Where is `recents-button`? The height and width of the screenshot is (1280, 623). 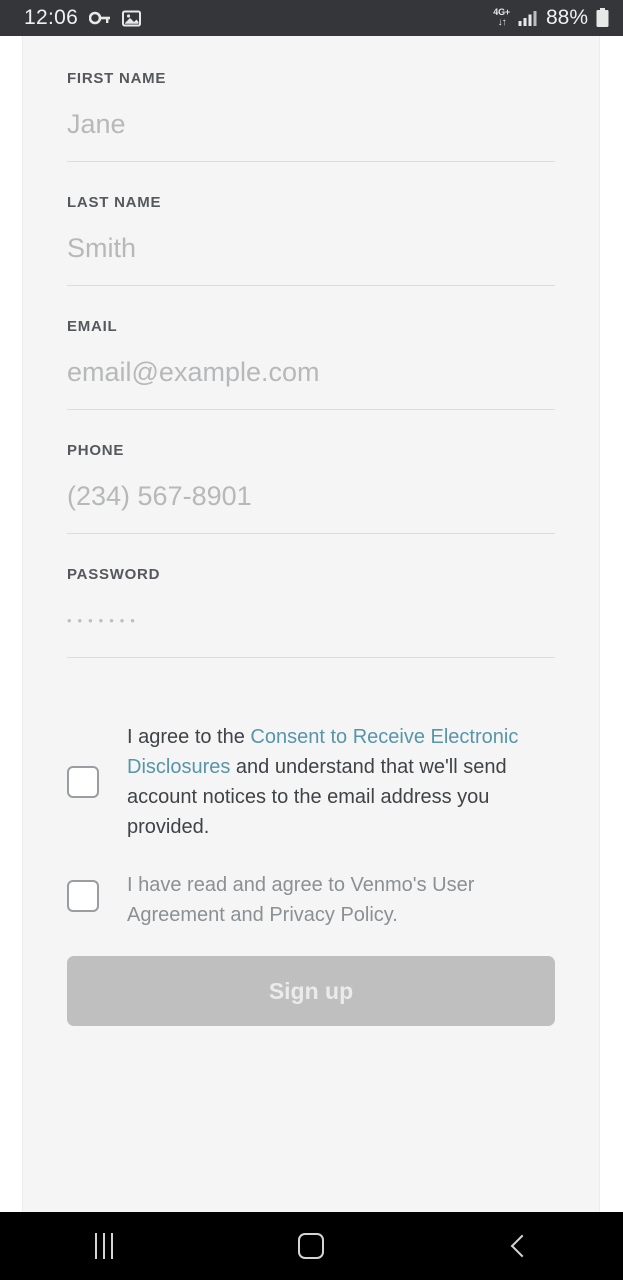
recents-button is located at coordinates (104, 1246).